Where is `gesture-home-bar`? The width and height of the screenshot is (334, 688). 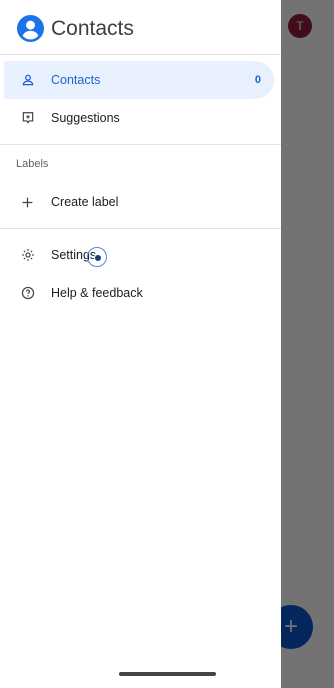 gesture-home-bar is located at coordinates (167, 674).